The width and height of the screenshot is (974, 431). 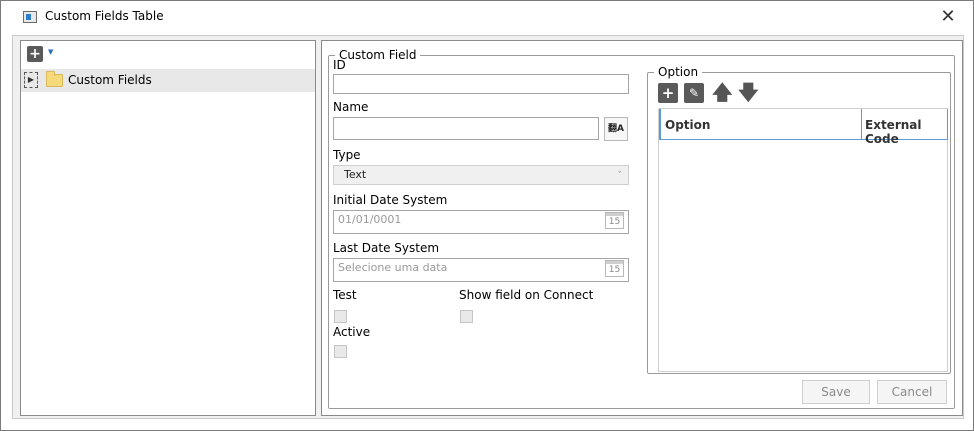 I want to click on expand-arrow-icon: ▶, so click(x=31, y=80).